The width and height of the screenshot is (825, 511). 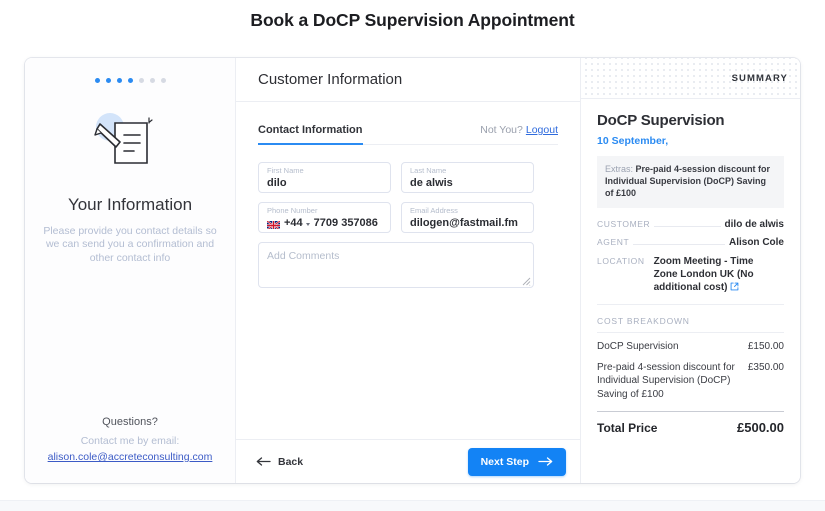 What do you see at coordinates (408, 461) in the screenshot?
I see `form-footer: Back Next Step` at bounding box center [408, 461].